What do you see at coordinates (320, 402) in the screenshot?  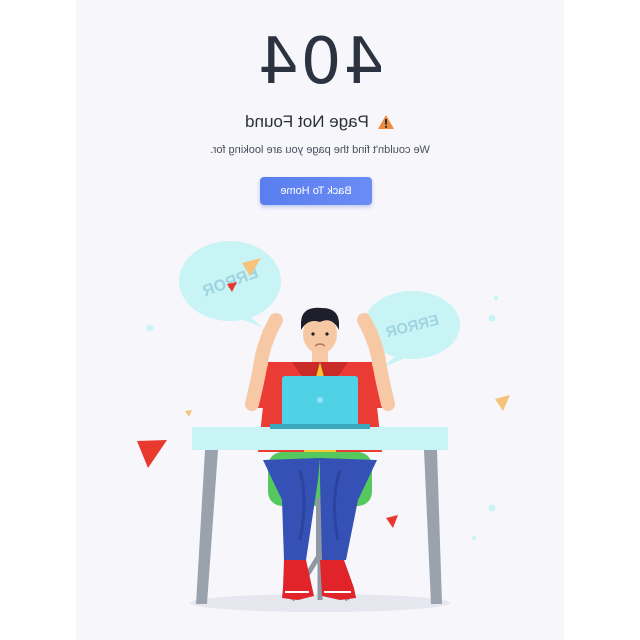 I see `laptop-icon` at bounding box center [320, 402].